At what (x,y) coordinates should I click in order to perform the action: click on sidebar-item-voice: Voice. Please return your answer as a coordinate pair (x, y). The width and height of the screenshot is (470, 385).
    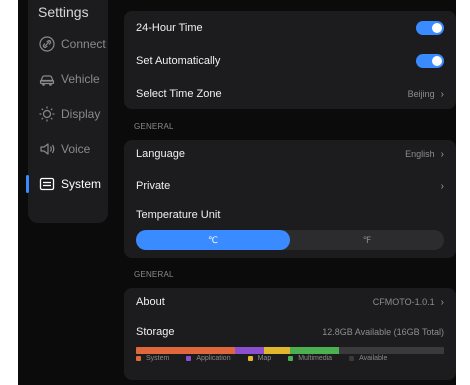
    Looking at the image, I should click on (68, 149).